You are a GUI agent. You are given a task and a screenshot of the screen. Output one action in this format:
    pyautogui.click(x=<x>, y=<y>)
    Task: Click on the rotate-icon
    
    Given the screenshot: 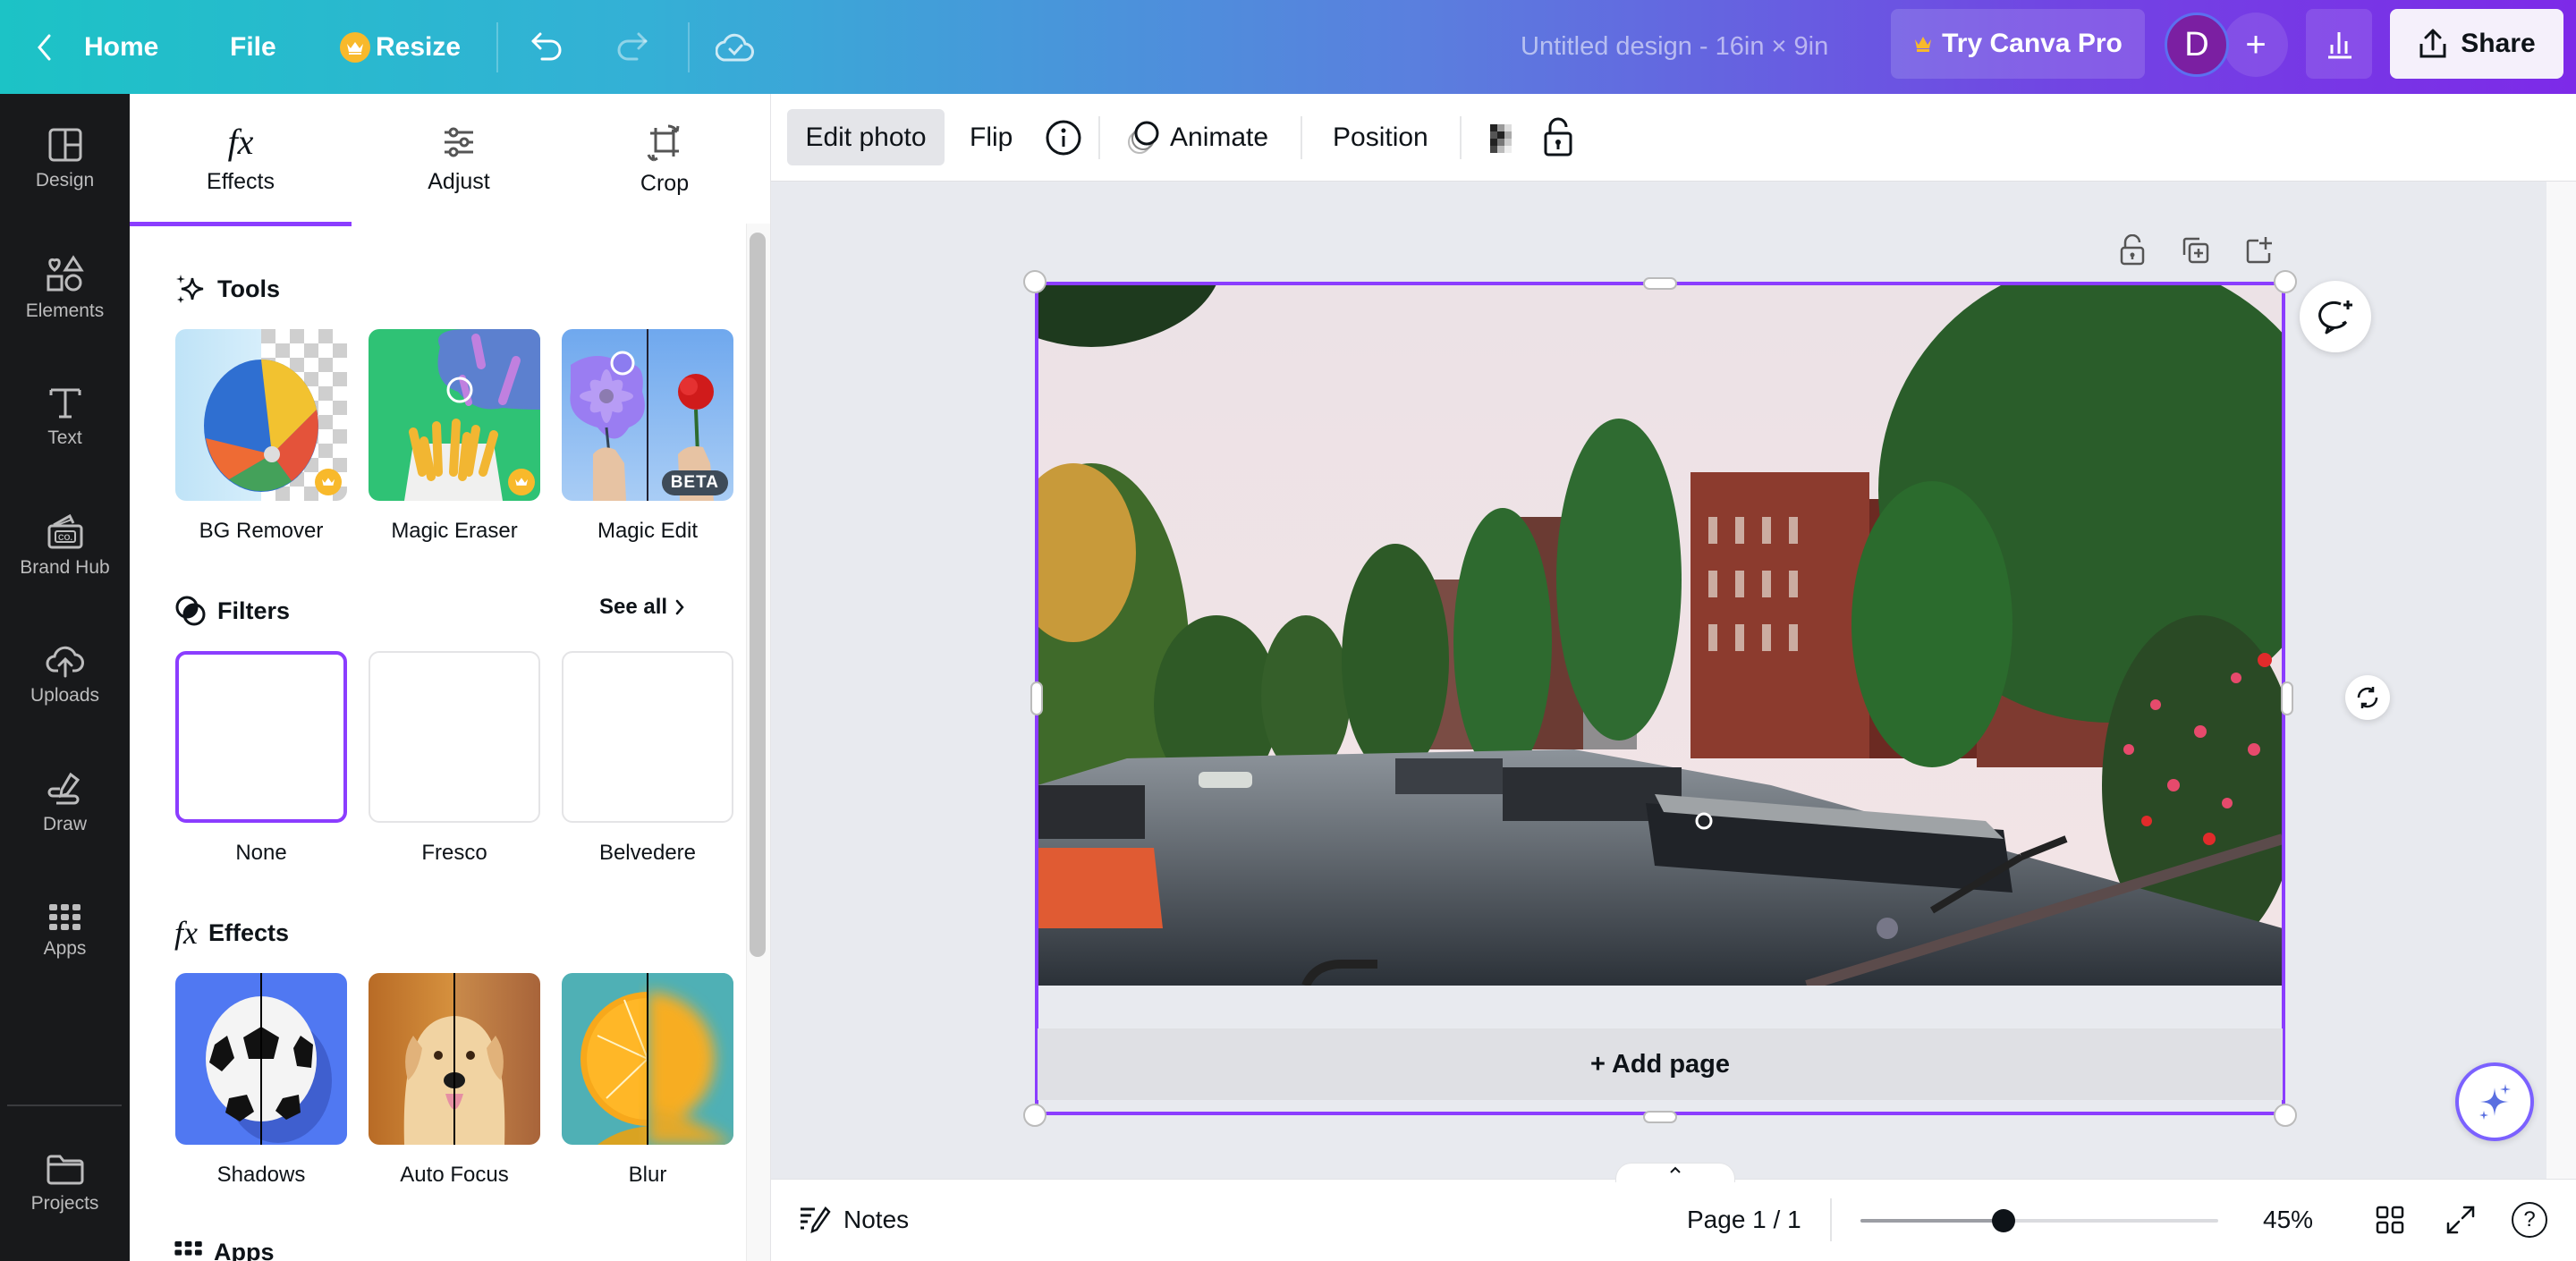 What is the action you would take?
    pyautogui.click(x=2367, y=698)
    